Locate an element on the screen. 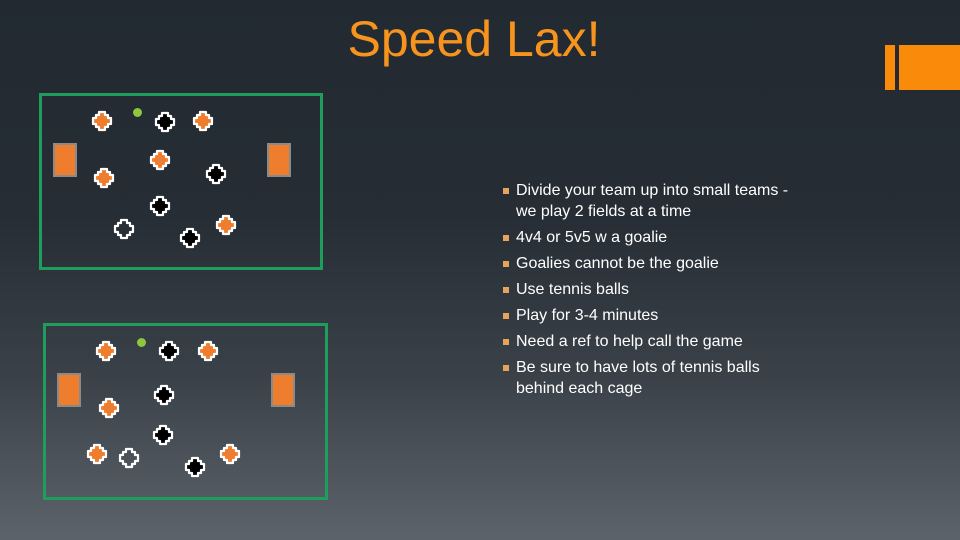 The image size is (960, 540). slide-title-text: Speed Lax! is located at coordinates (474, 39).